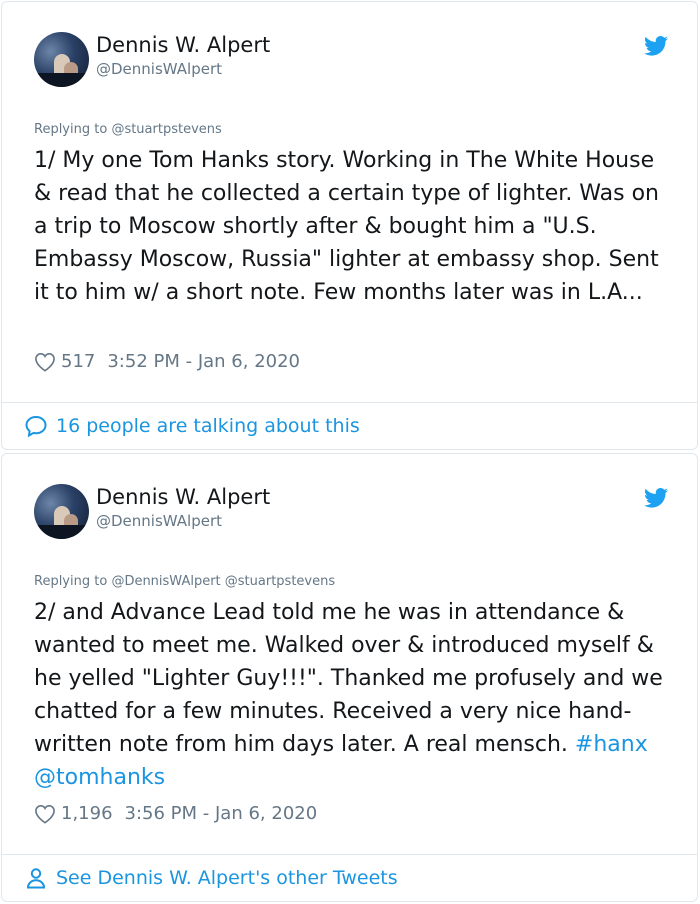  What do you see at coordinates (36, 426) in the screenshot?
I see `speech-bubble-icon` at bounding box center [36, 426].